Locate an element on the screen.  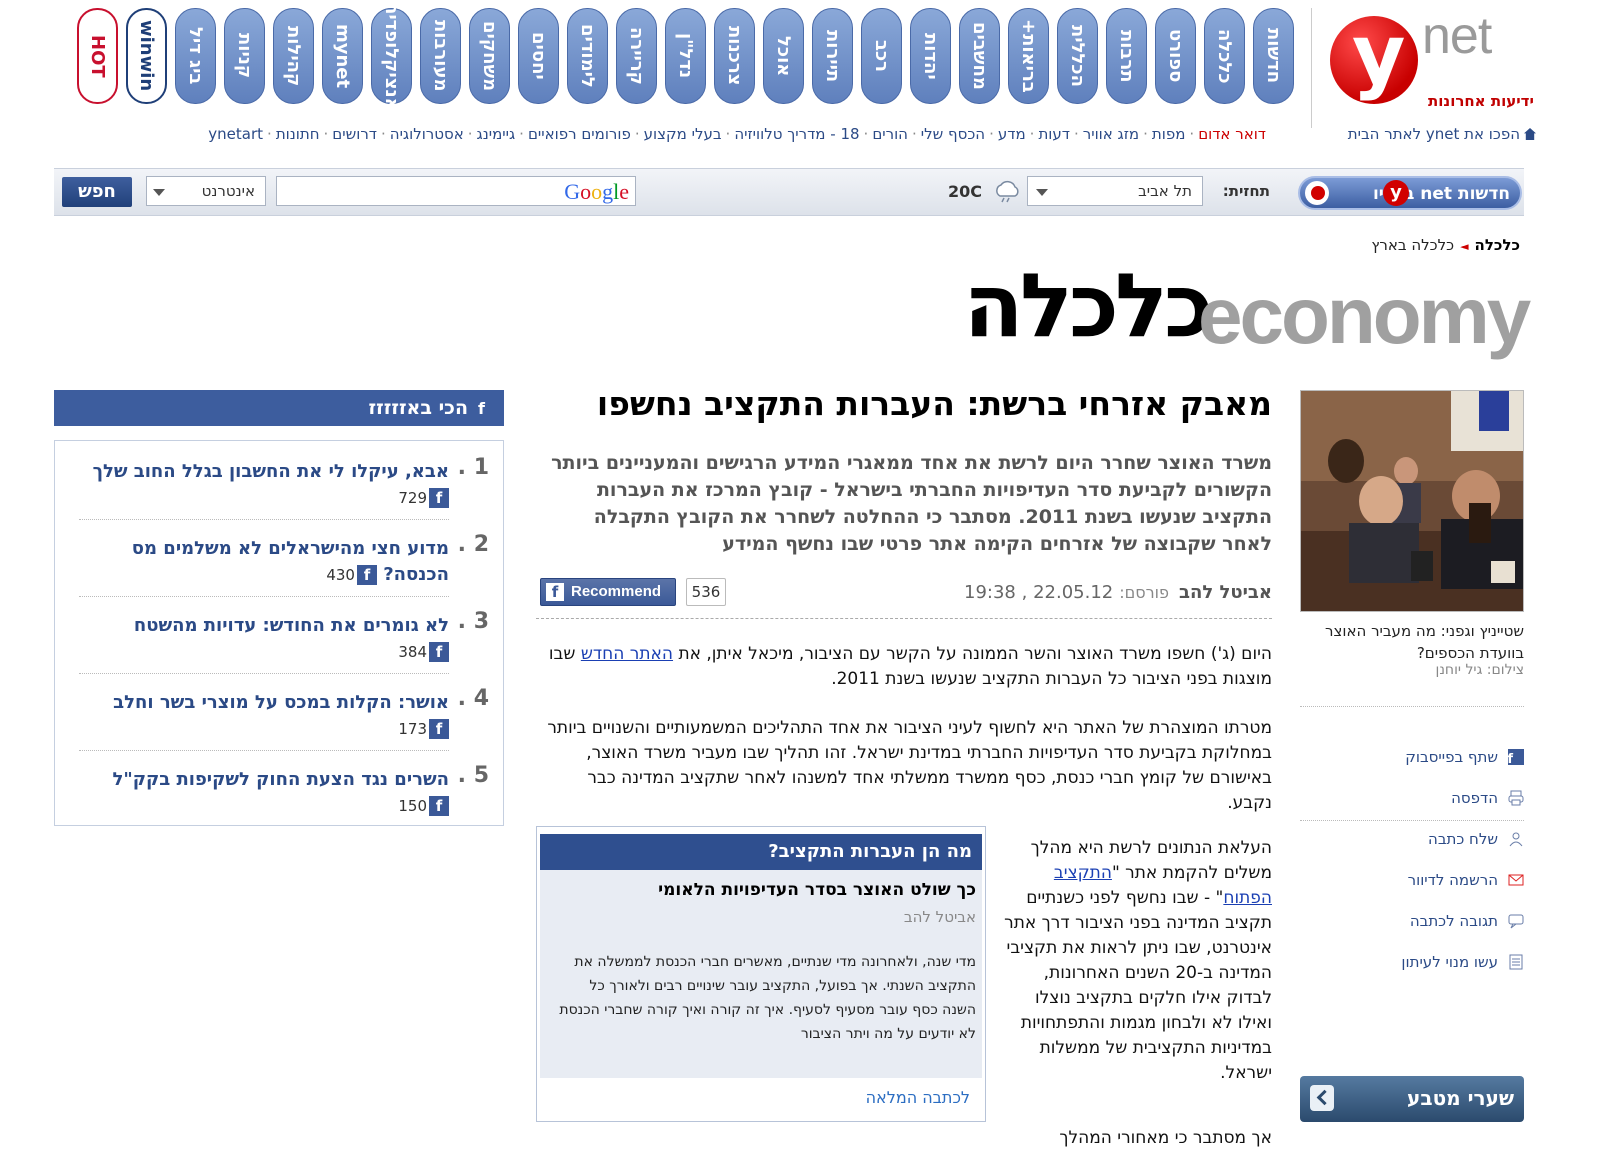
tab-16: משחקים is located at coordinates (489, 56).